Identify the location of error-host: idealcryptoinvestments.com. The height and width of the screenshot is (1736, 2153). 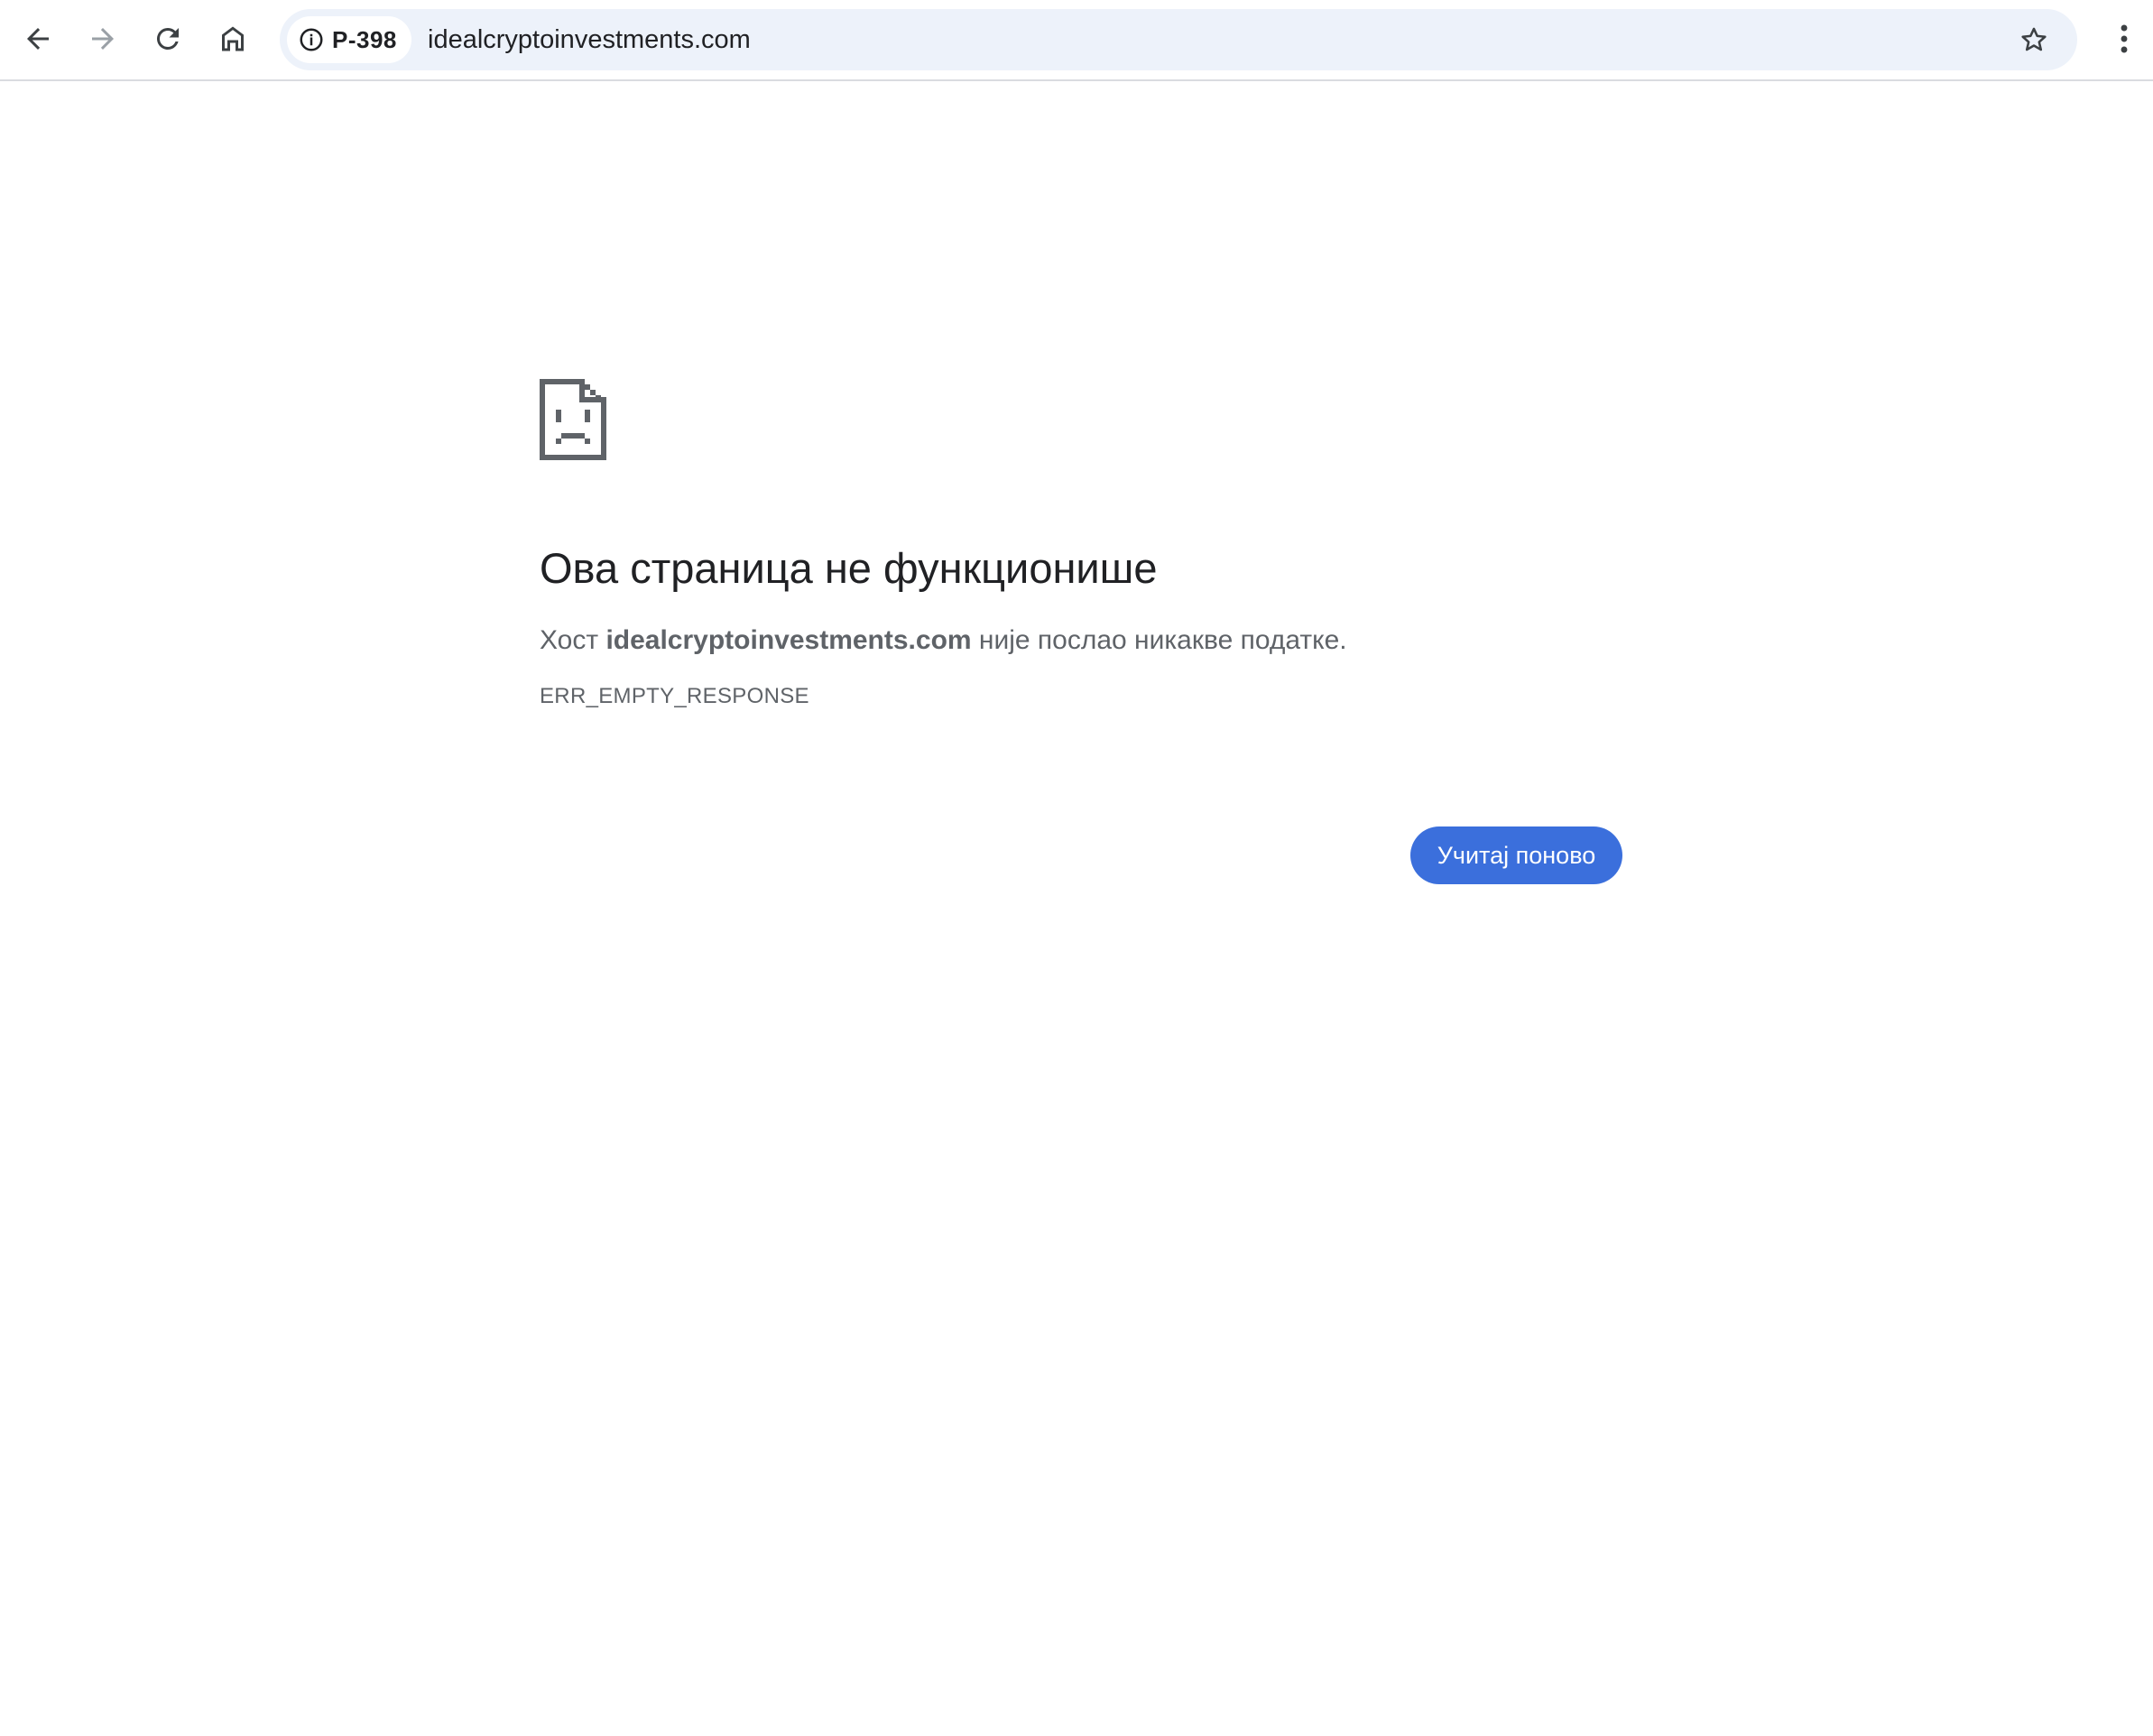
(788, 640).